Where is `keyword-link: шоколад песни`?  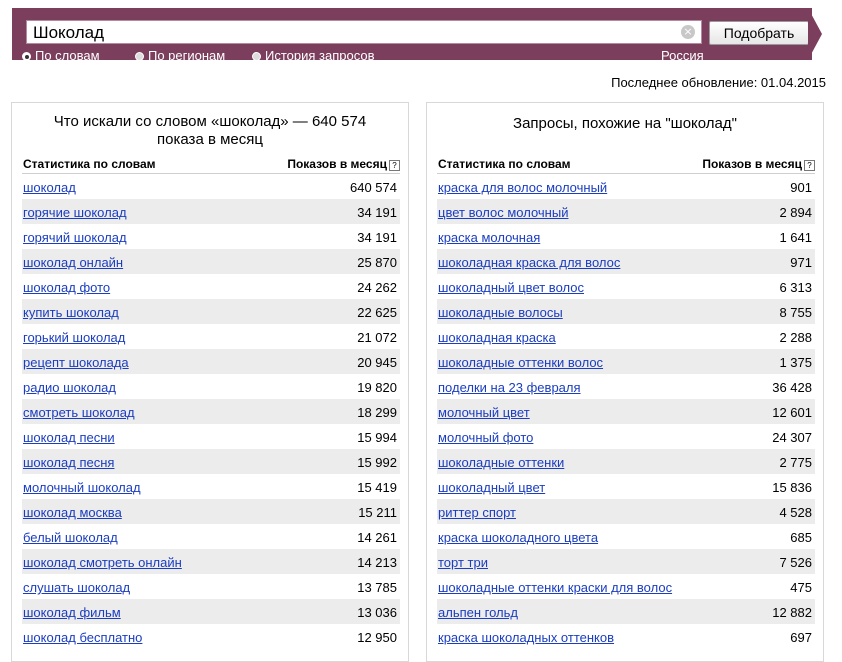
keyword-link: шоколад песни is located at coordinates (69, 437).